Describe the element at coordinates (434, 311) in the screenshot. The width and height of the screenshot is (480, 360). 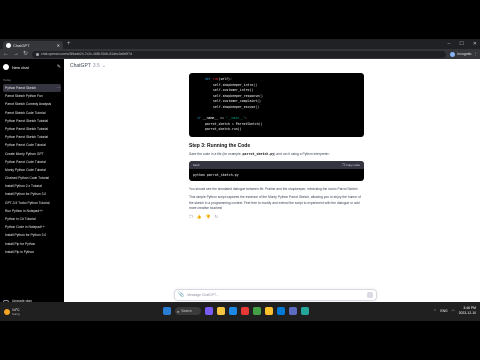
I see `chevron-up-icon: ⌃` at that location.